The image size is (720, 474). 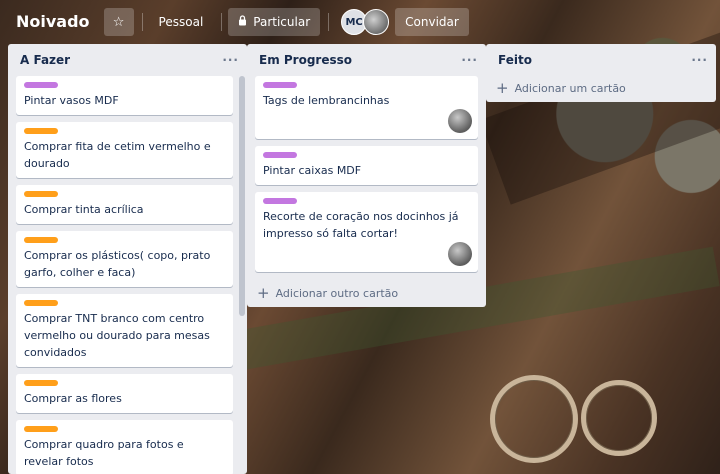 I want to click on card-title: Comprar tinta acrílica, so click(x=84, y=209).